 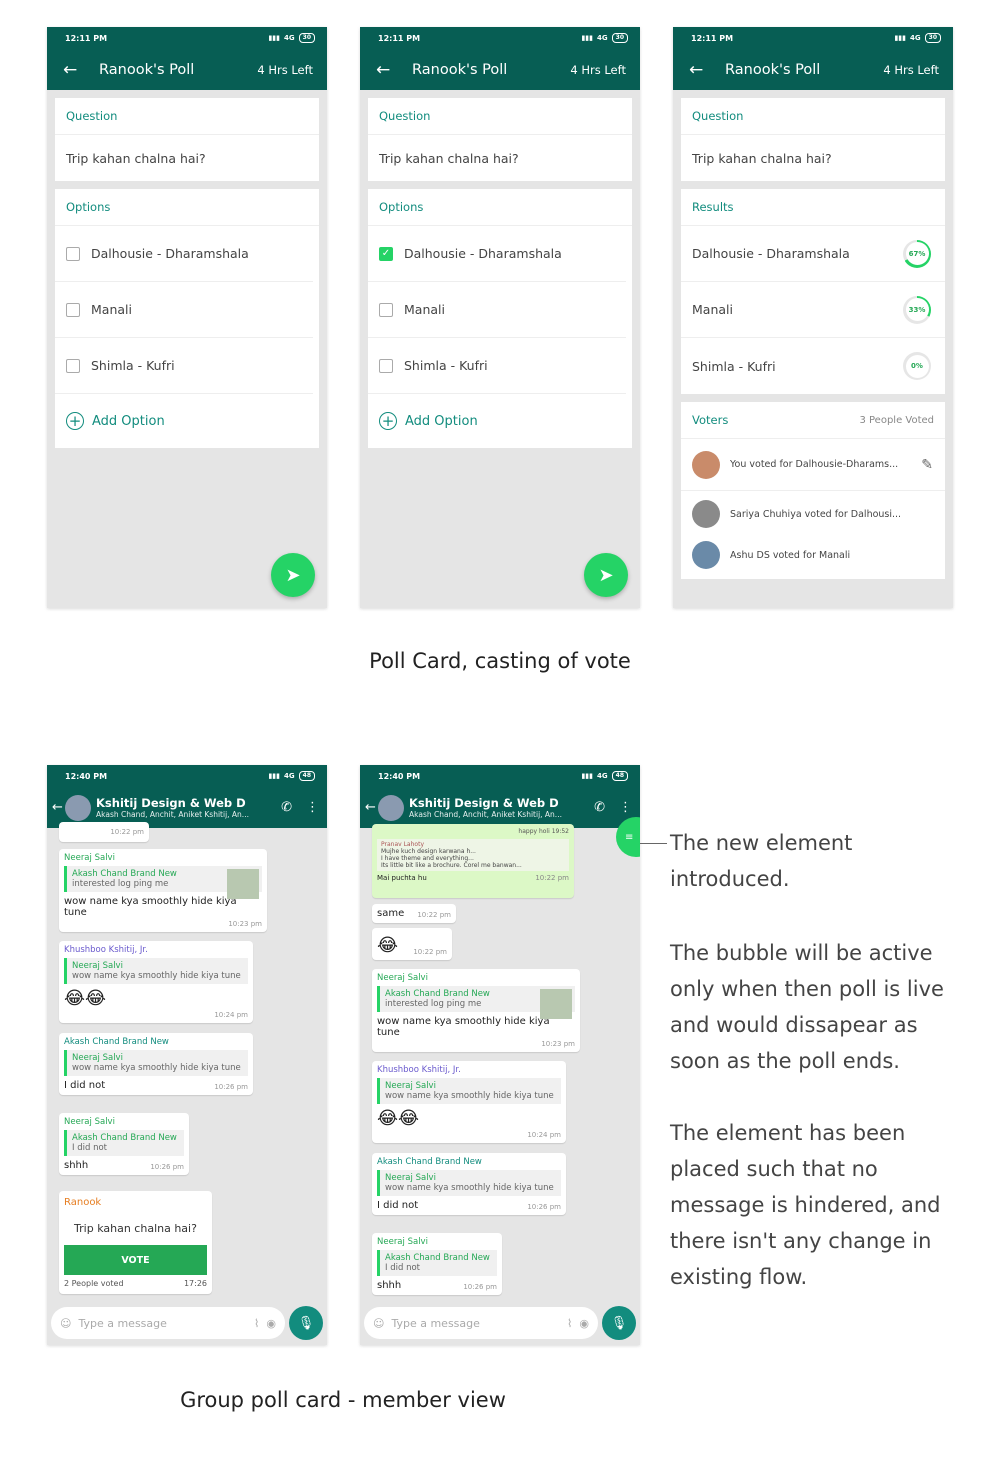 I want to click on edit-icon: ✎, so click(x=927, y=465).